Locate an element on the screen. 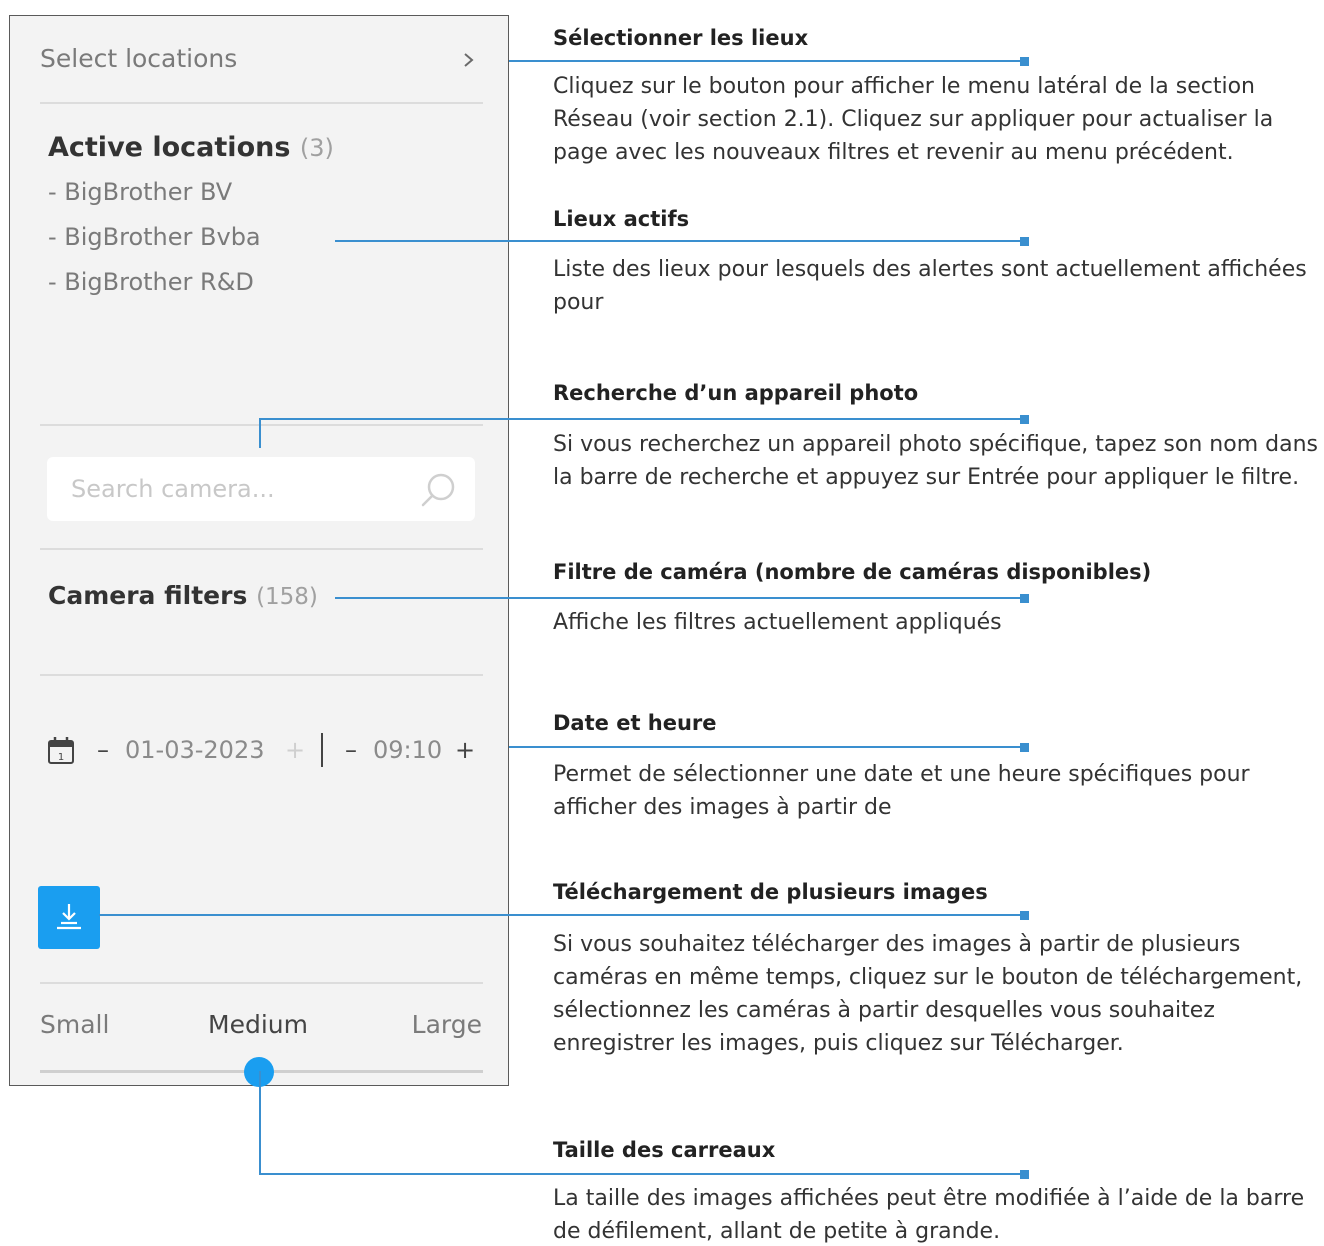 The width and height of the screenshot is (1324, 1246). callout-line-tile-size is located at coordinates (644, 1174).